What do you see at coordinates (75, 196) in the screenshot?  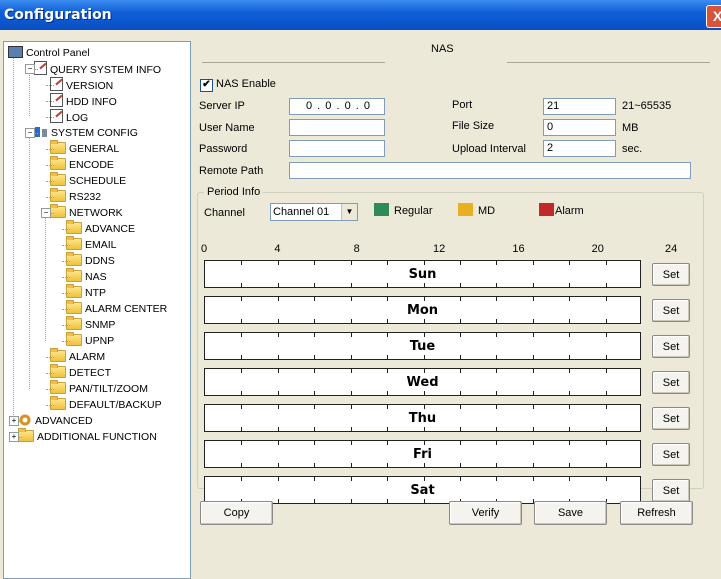 I see `tree-item-rs232: RS232` at bounding box center [75, 196].